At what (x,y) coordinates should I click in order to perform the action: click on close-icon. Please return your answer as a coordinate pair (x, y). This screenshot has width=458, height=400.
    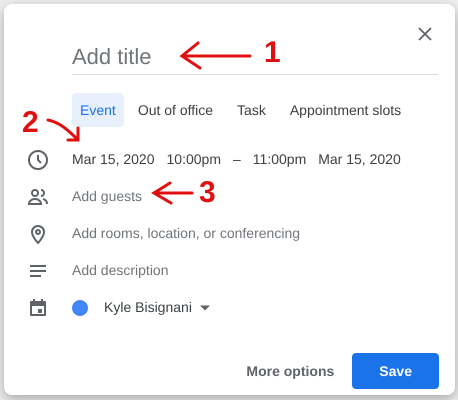
    Looking at the image, I should click on (425, 34).